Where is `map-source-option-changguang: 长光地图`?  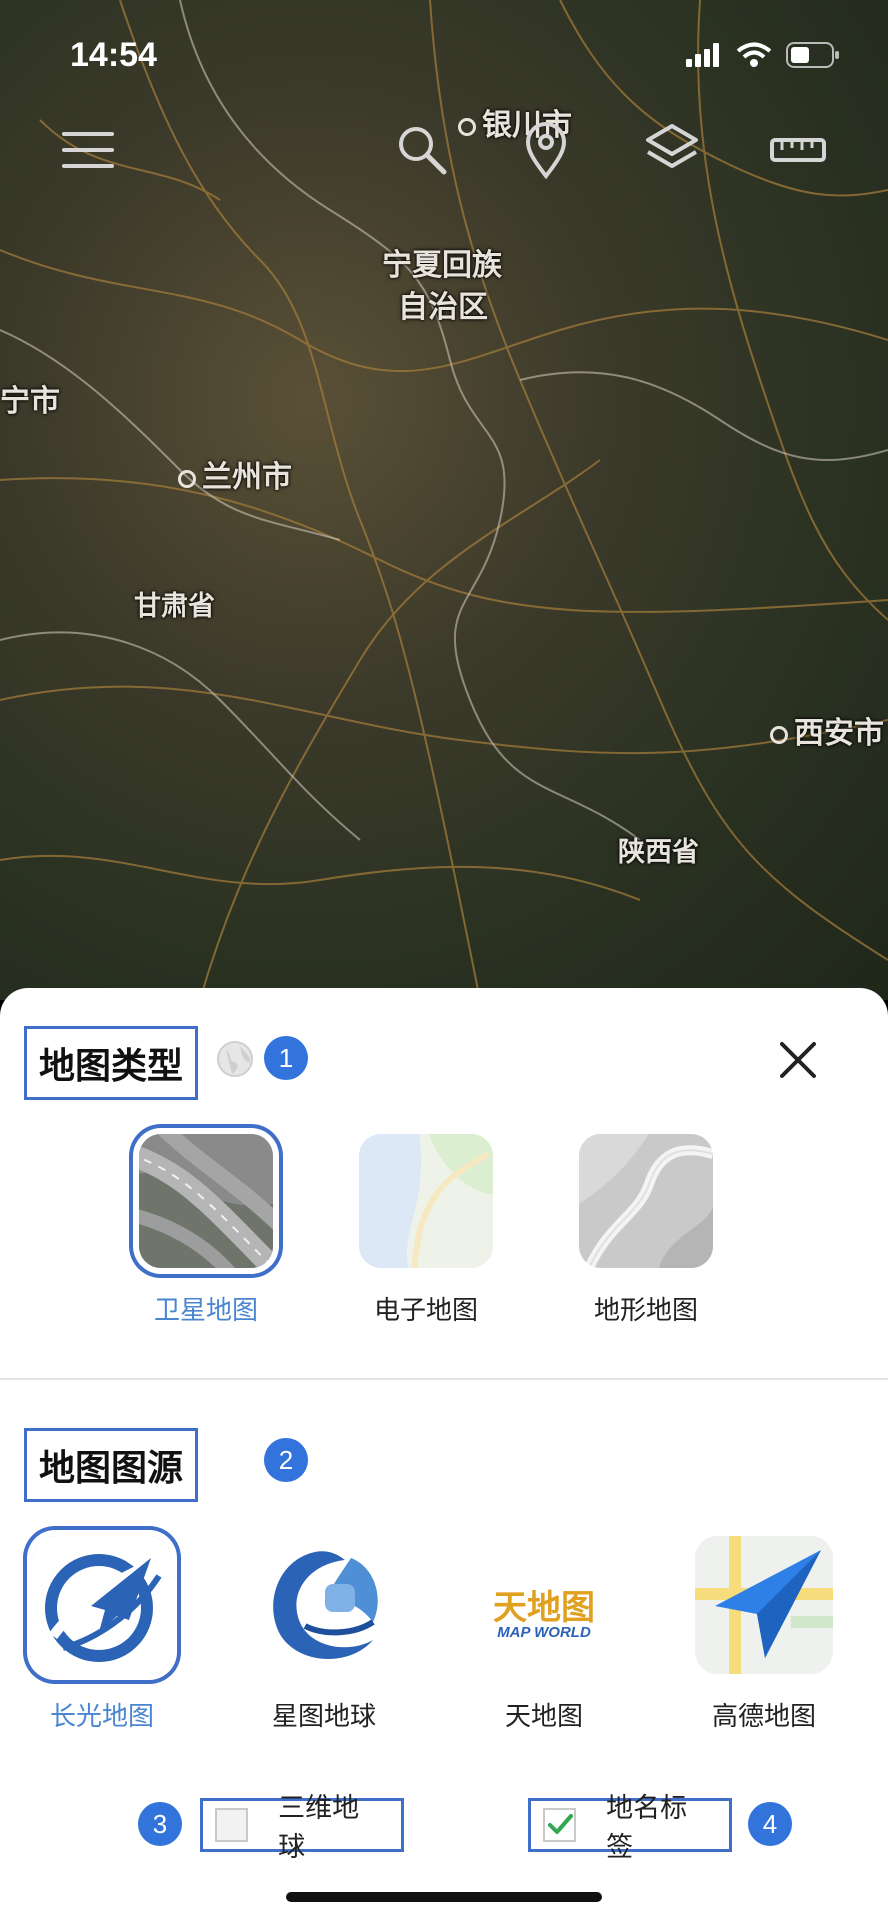 map-source-option-changguang: 长光地图 is located at coordinates (102, 1634).